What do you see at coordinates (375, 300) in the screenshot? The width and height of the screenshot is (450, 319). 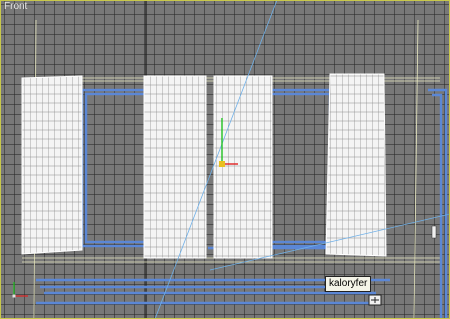 I see `cursor-icon` at bounding box center [375, 300].